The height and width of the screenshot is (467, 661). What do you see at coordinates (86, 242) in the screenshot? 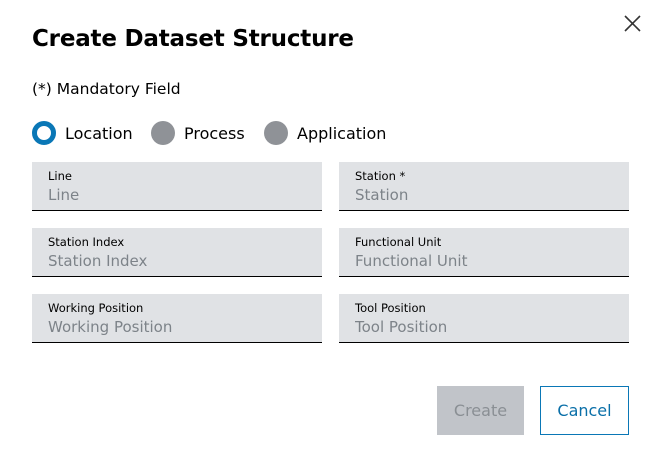
I see `station-index-field-label: Station Index` at bounding box center [86, 242].